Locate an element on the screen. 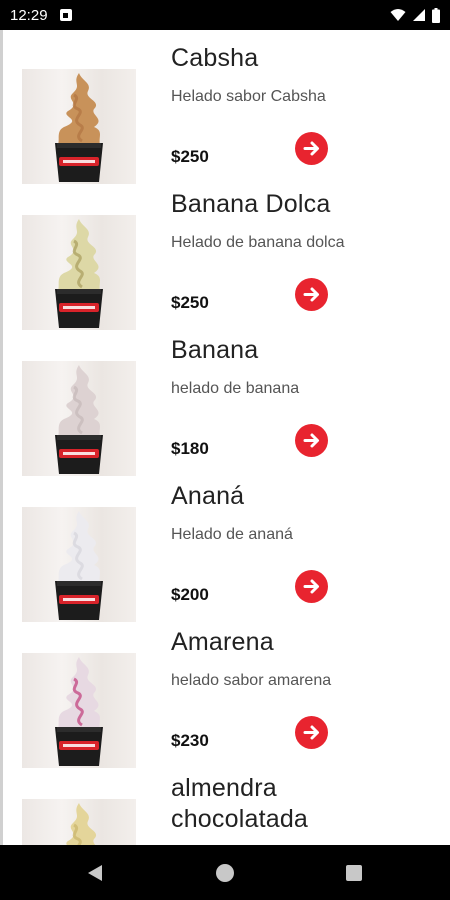 The height and width of the screenshot is (900, 450). recents-square-icon is located at coordinates (354, 873).